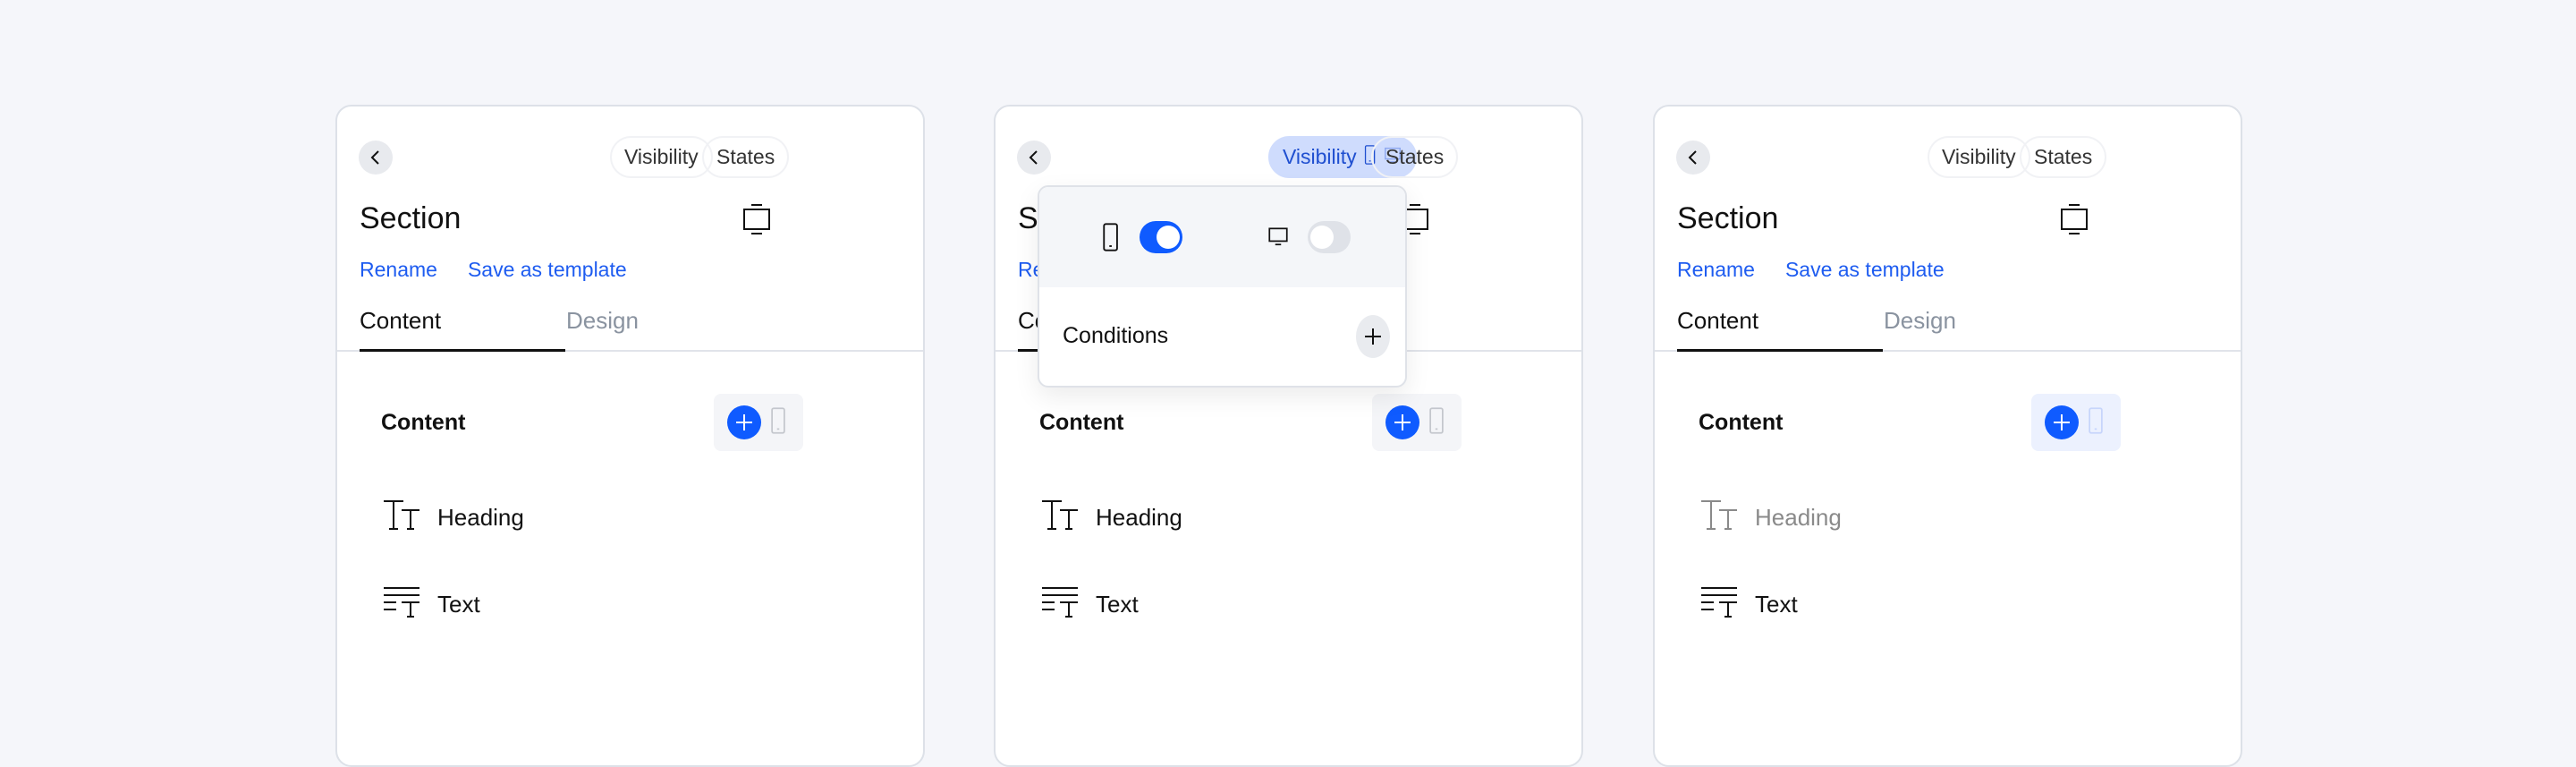 Image resolution: width=2576 pixels, height=767 pixels. Describe the element at coordinates (1161, 237) in the screenshot. I see `mobile-visibility-toggle` at that location.